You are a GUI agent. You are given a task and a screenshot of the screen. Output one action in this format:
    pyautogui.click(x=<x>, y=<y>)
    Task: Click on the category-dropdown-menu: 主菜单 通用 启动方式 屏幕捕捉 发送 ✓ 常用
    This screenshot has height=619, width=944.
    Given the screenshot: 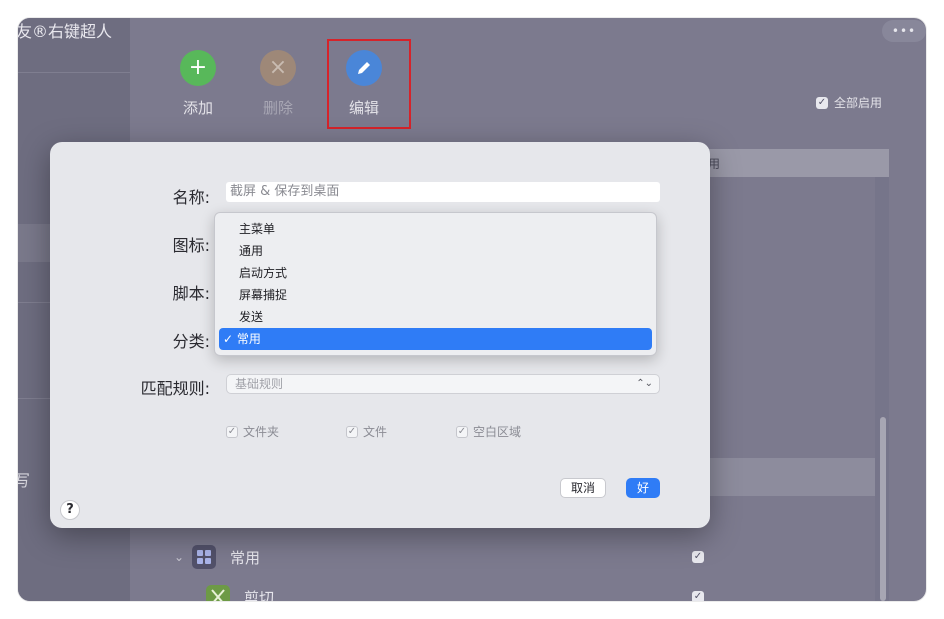 What is the action you would take?
    pyautogui.click(x=435, y=284)
    